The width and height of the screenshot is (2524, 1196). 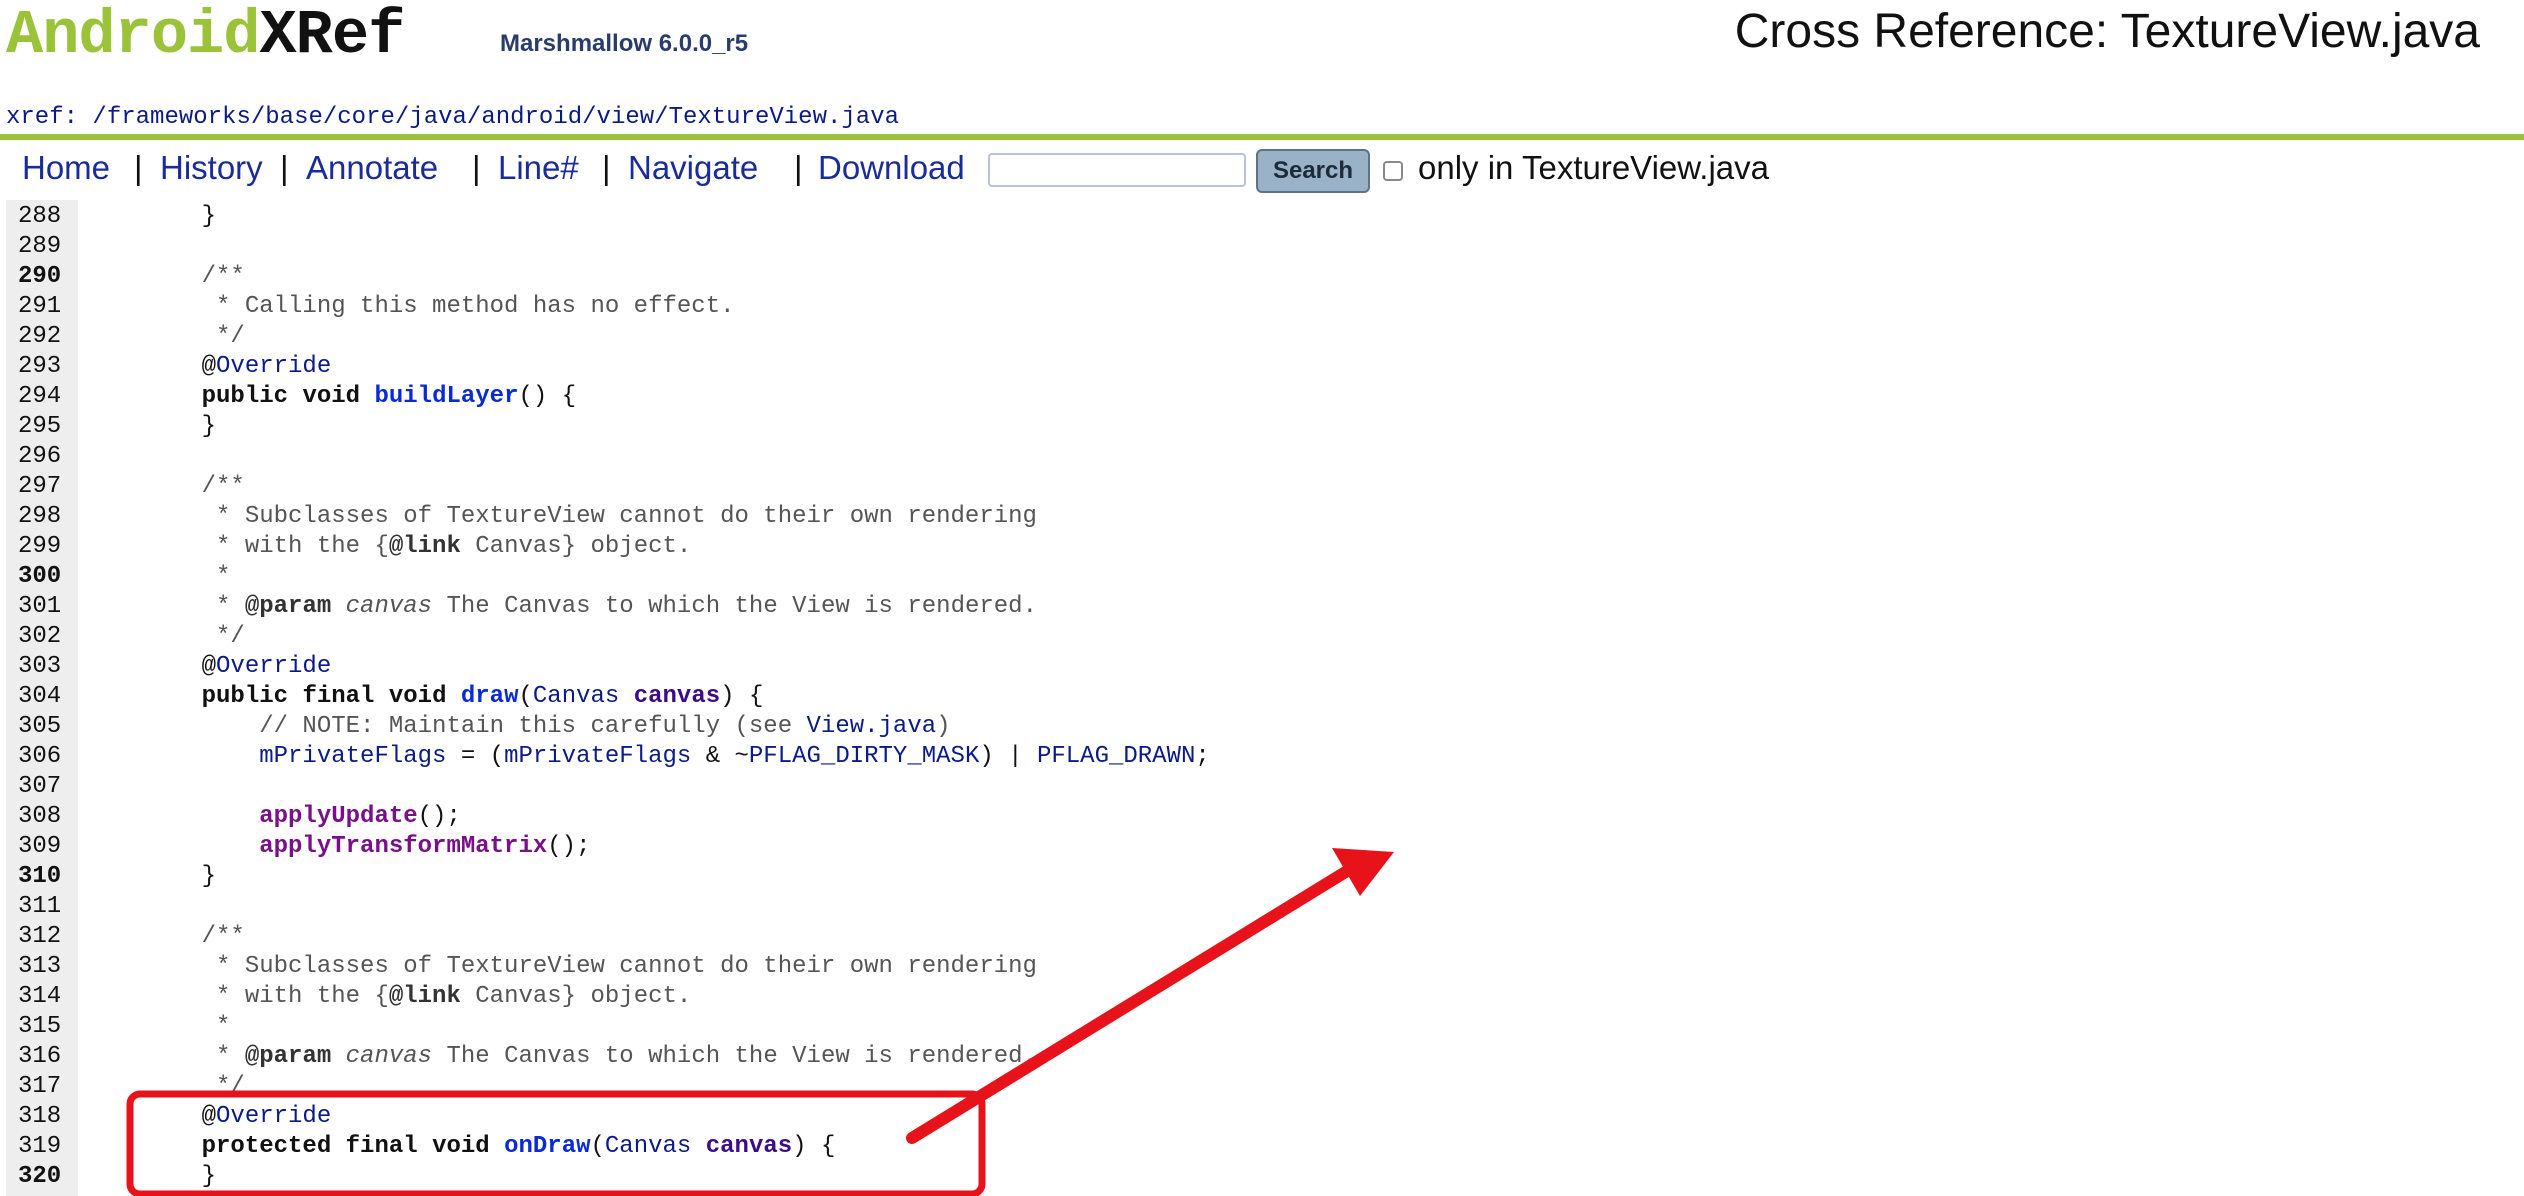 I want to click on code-line: 315 *, so click(x=1262, y=1027).